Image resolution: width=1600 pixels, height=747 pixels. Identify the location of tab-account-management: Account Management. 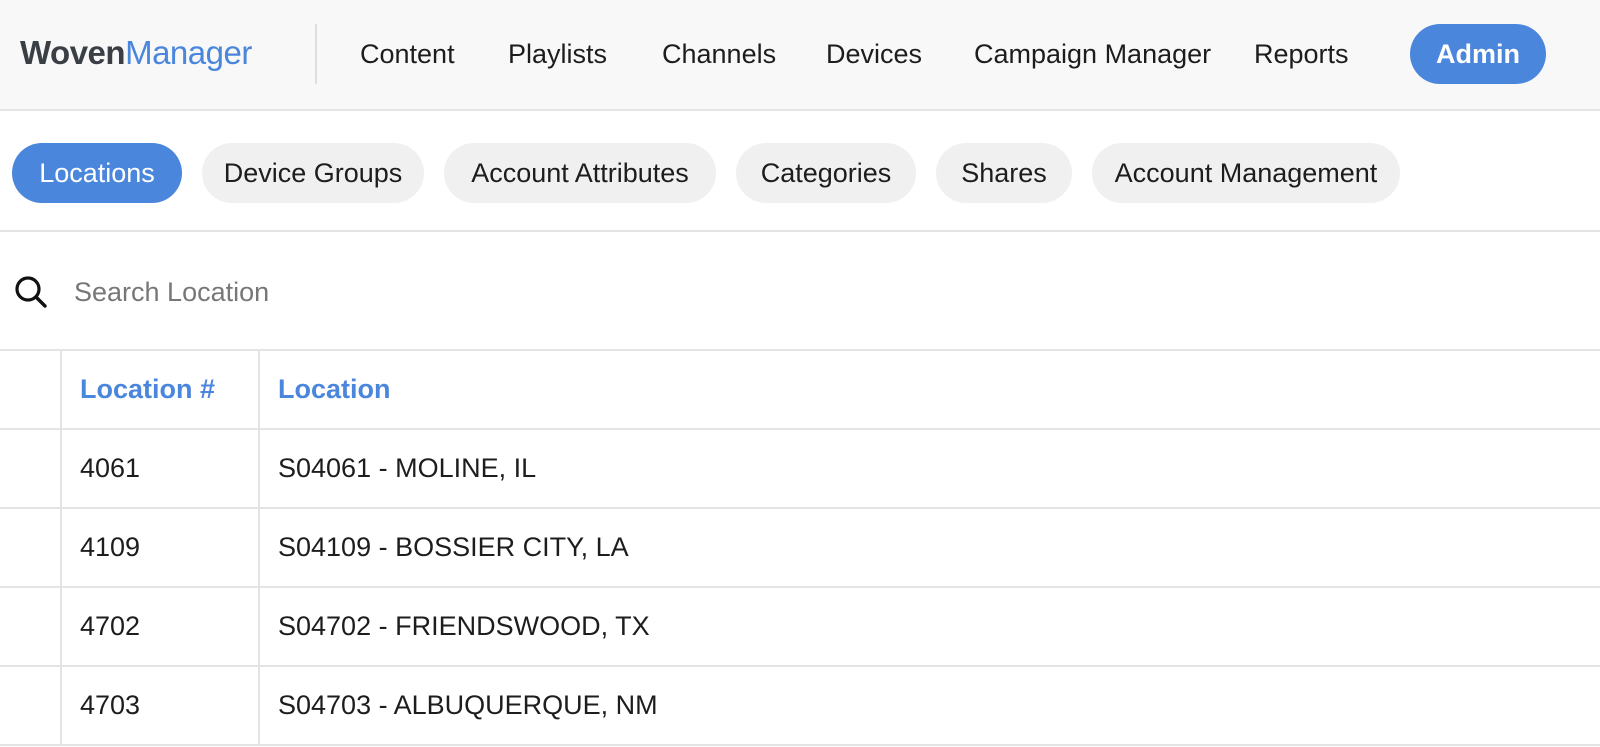
(1246, 173).